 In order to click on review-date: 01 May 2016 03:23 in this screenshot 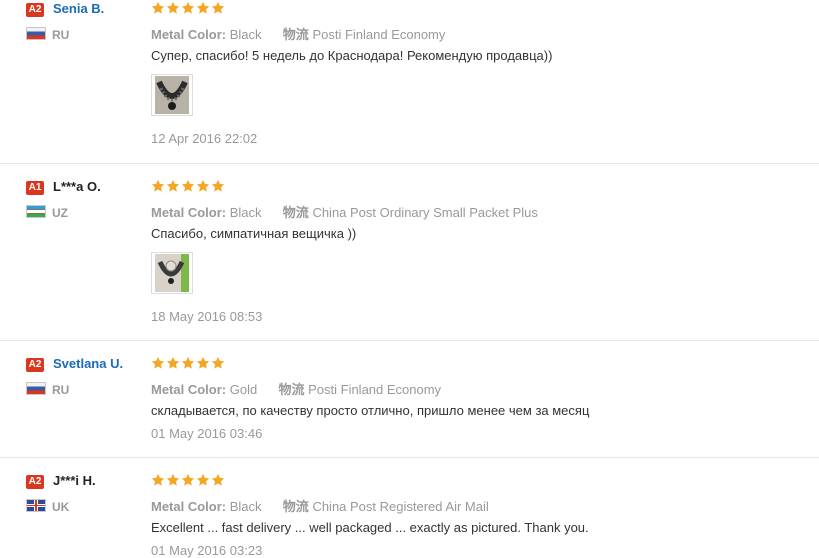, I will do `click(207, 550)`.